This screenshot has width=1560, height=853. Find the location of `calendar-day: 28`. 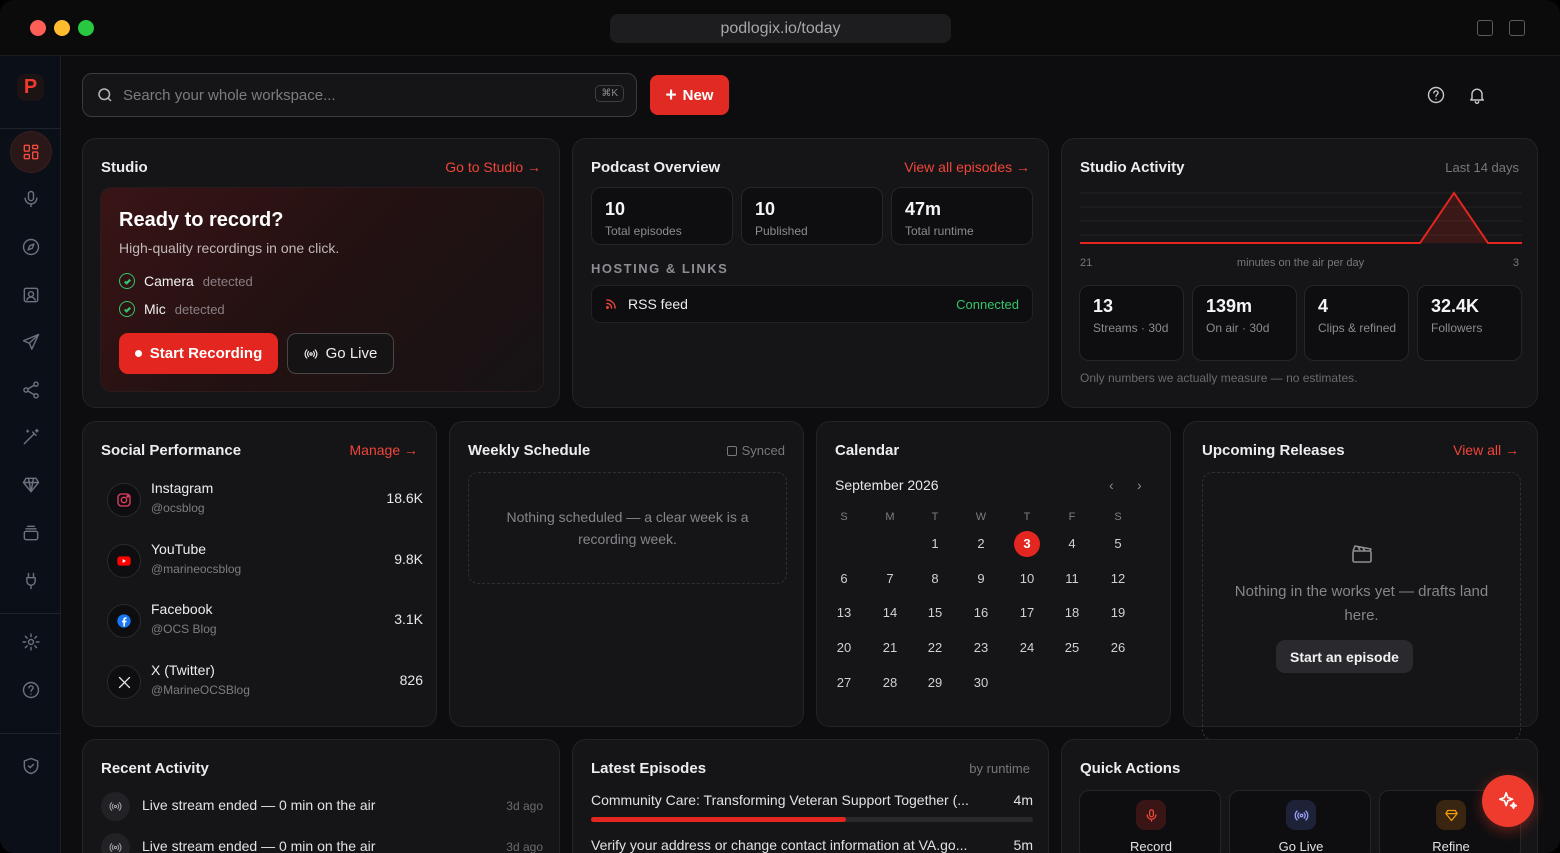

calendar-day: 28 is located at coordinates (890, 683).